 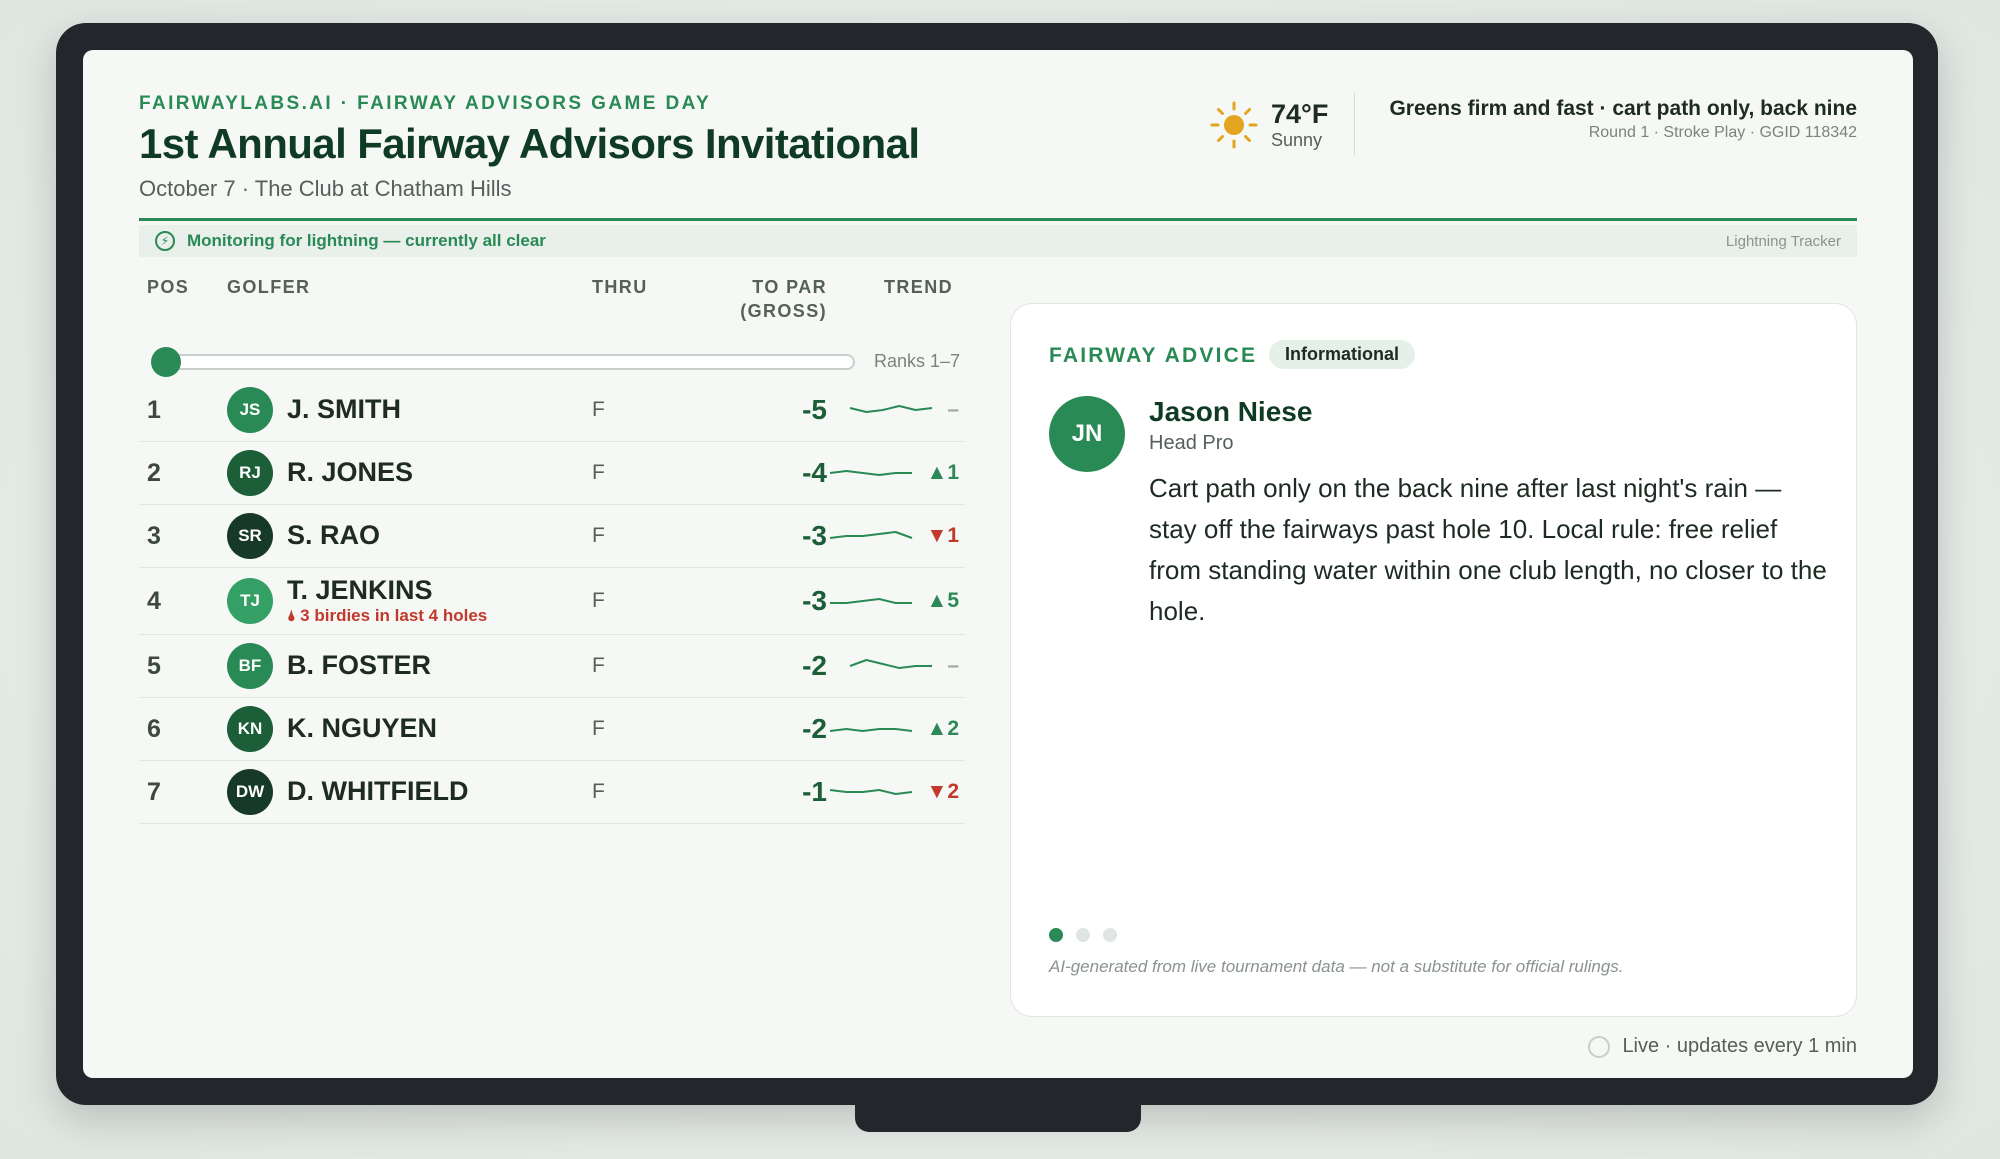 What do you see at coordinates (1739, 1046) in the screenshot?
I see `live-text: Live · updates every 1 min` at bounding box center [1739, 1046].